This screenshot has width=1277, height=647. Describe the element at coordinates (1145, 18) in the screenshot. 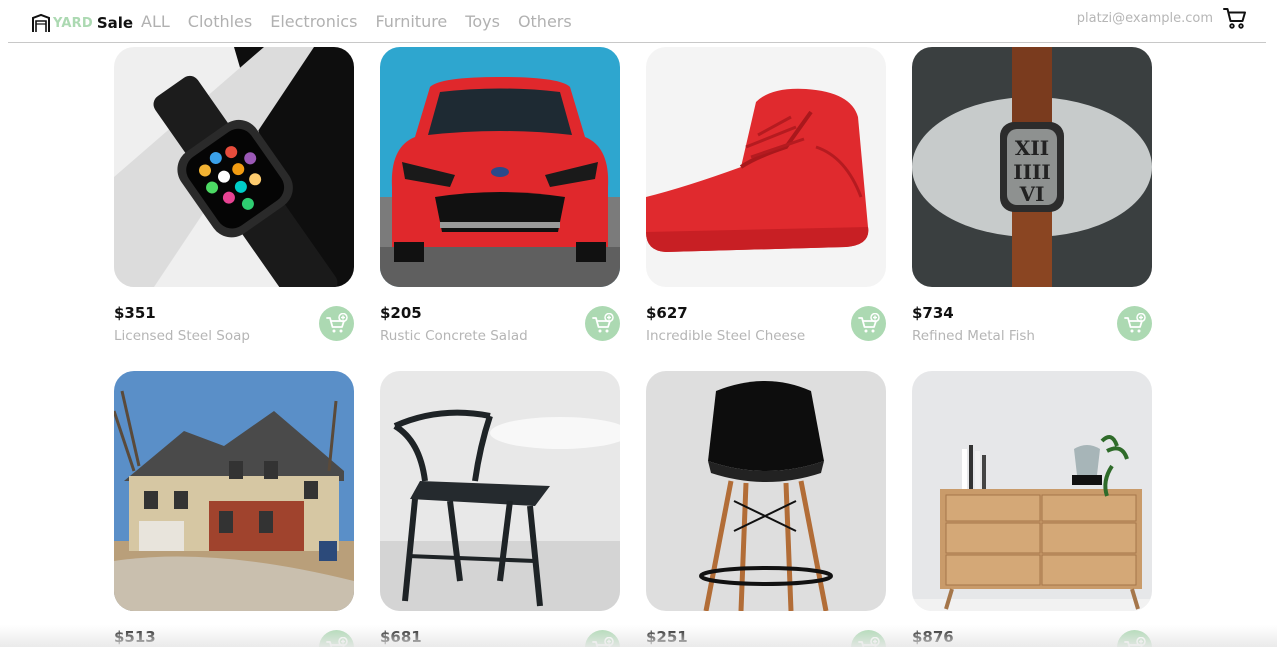

I see `user-email: platzi@example.com` at that location.